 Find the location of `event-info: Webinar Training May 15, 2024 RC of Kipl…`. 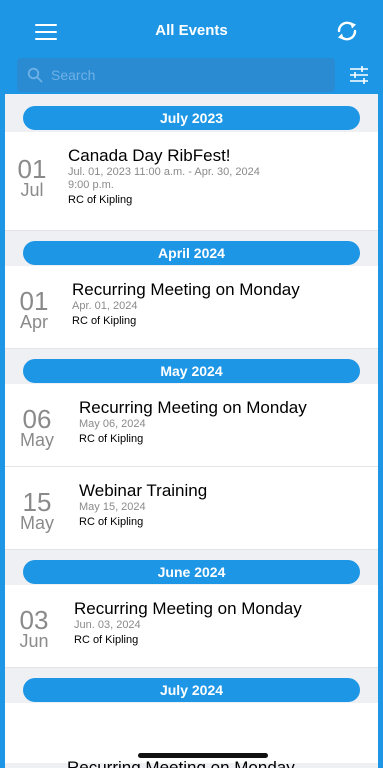

event-info: Webinar Training May 15, 2024 RC of Kipl… is located at coordinates (143, 504).